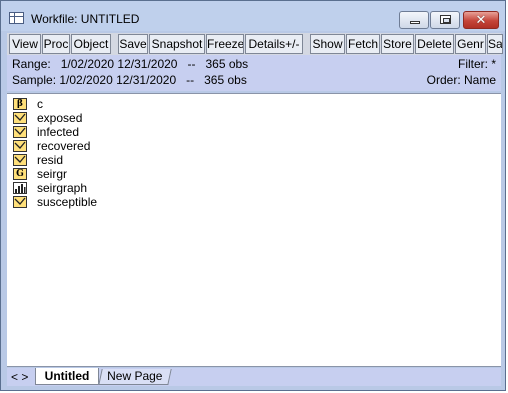 The image size is (508, 393). What do you see at coordinates (62, 188) in the screenshot?
I see `object-name: seirgraph` at bounding box center [62, 188].